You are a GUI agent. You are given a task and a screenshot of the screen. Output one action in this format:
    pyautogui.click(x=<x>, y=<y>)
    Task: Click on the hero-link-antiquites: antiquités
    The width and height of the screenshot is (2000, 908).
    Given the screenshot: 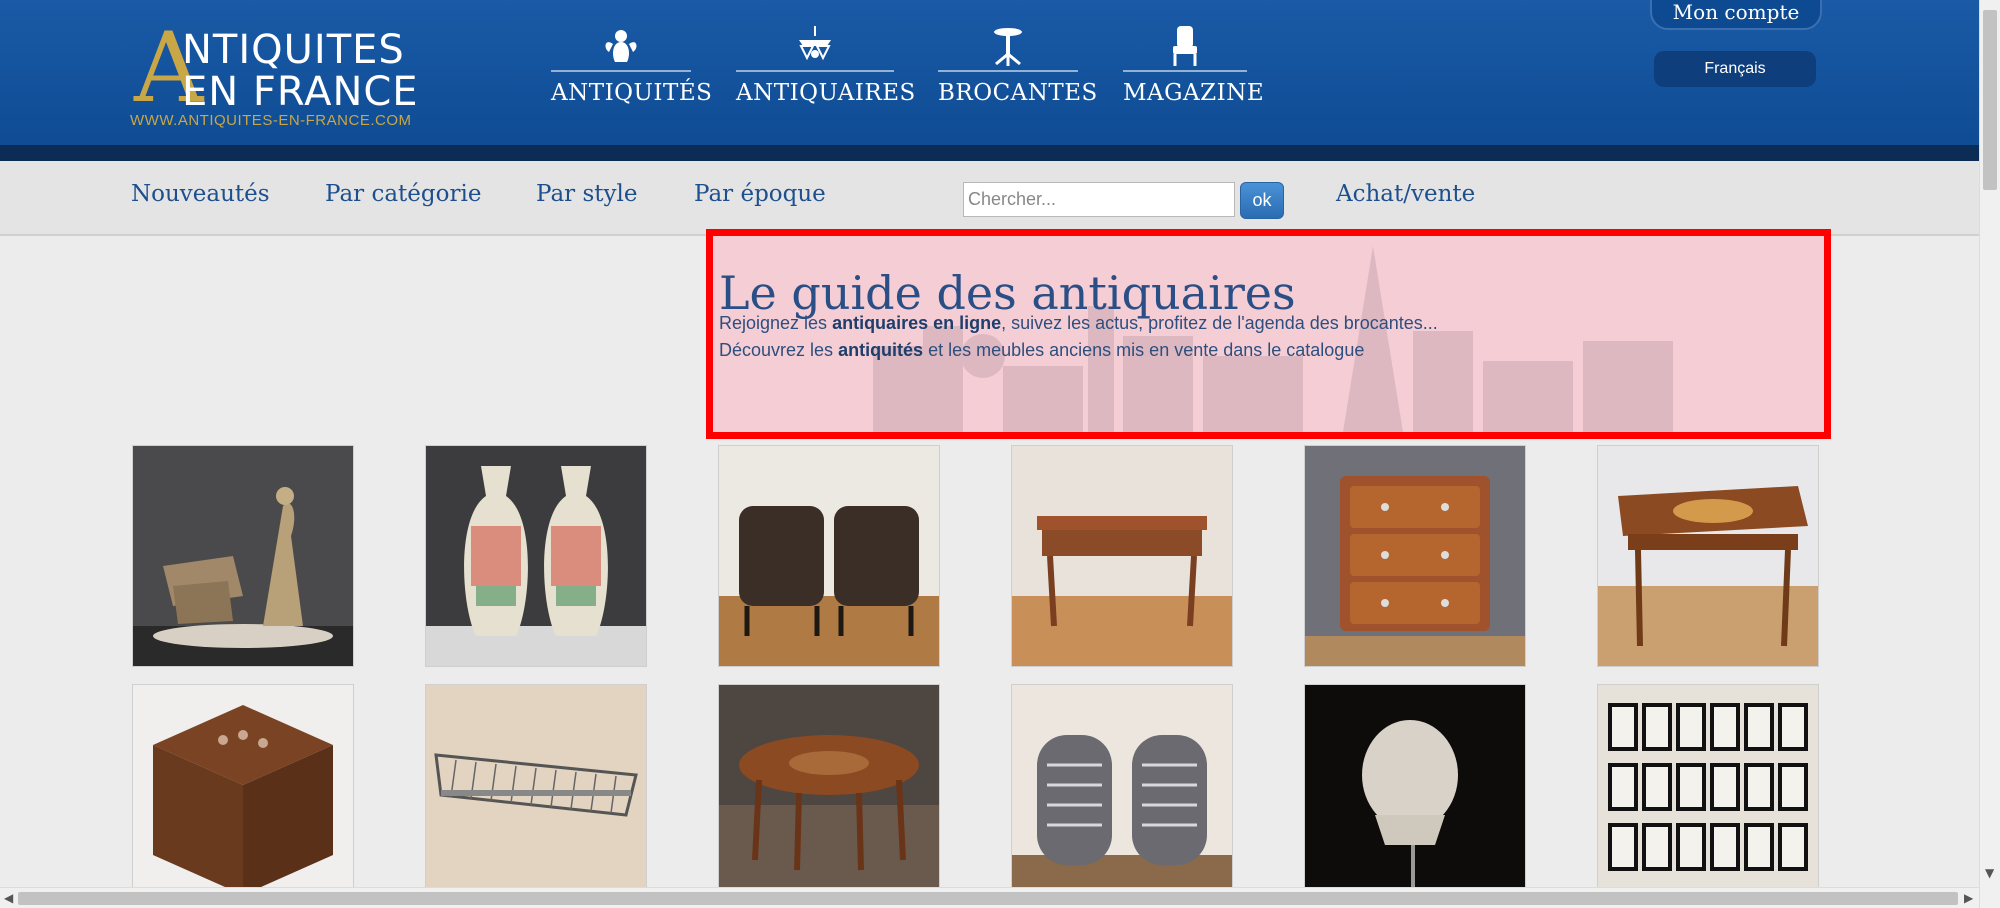 What is the action you would take?
    pyautogui.click(x=880, y=350)
    